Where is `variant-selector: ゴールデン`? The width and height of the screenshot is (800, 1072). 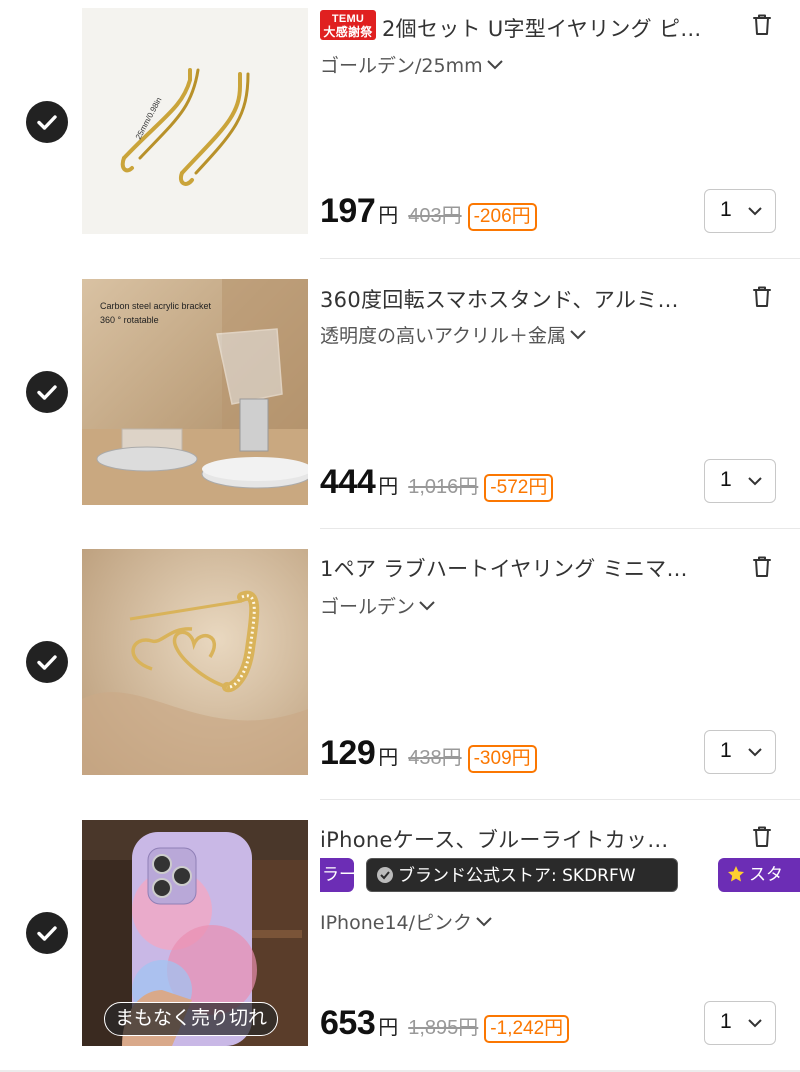 variant-selector: ゴールデン is located at coordinates (378, 605).